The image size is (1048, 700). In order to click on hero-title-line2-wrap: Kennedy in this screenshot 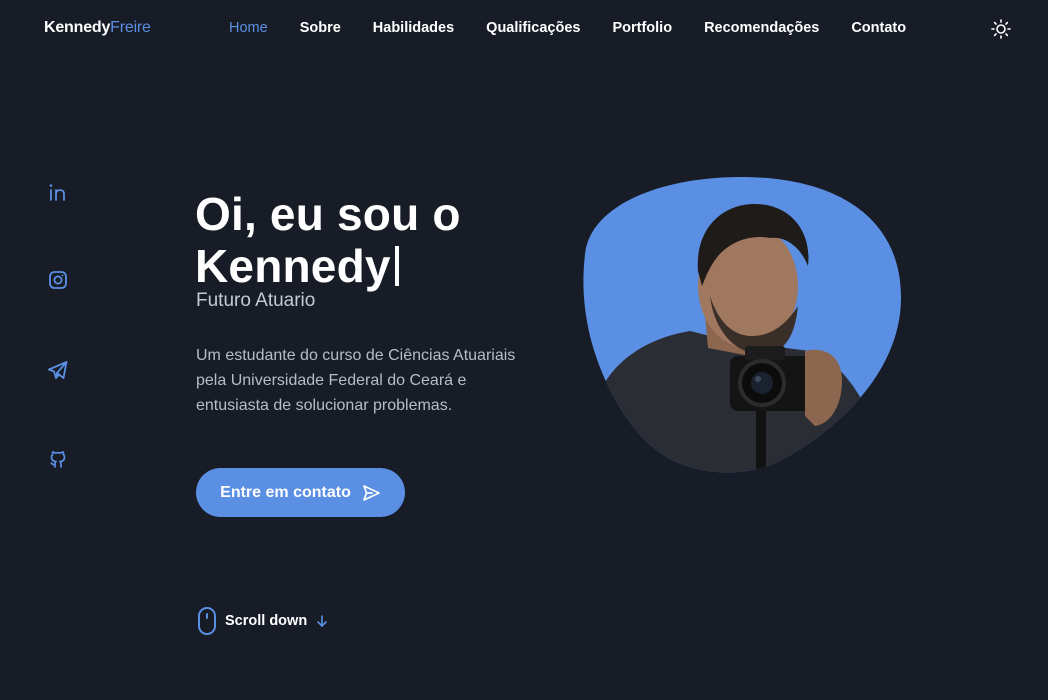, I will do `click(365, 266)`.